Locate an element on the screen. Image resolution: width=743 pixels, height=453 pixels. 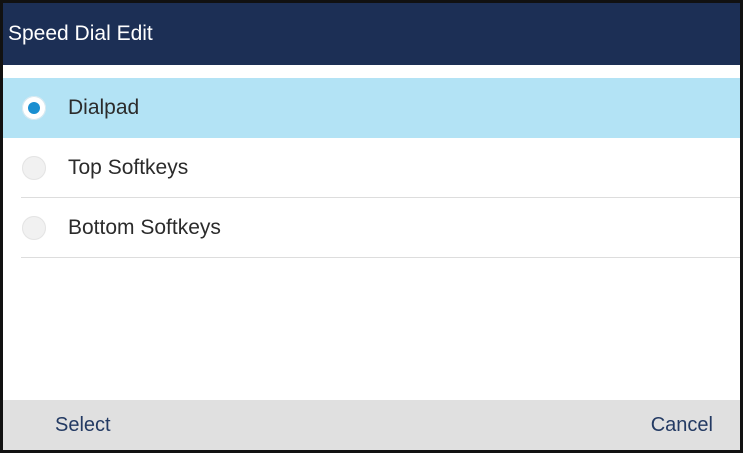
option-label: Dialpad is located at coordinates (104, 107).